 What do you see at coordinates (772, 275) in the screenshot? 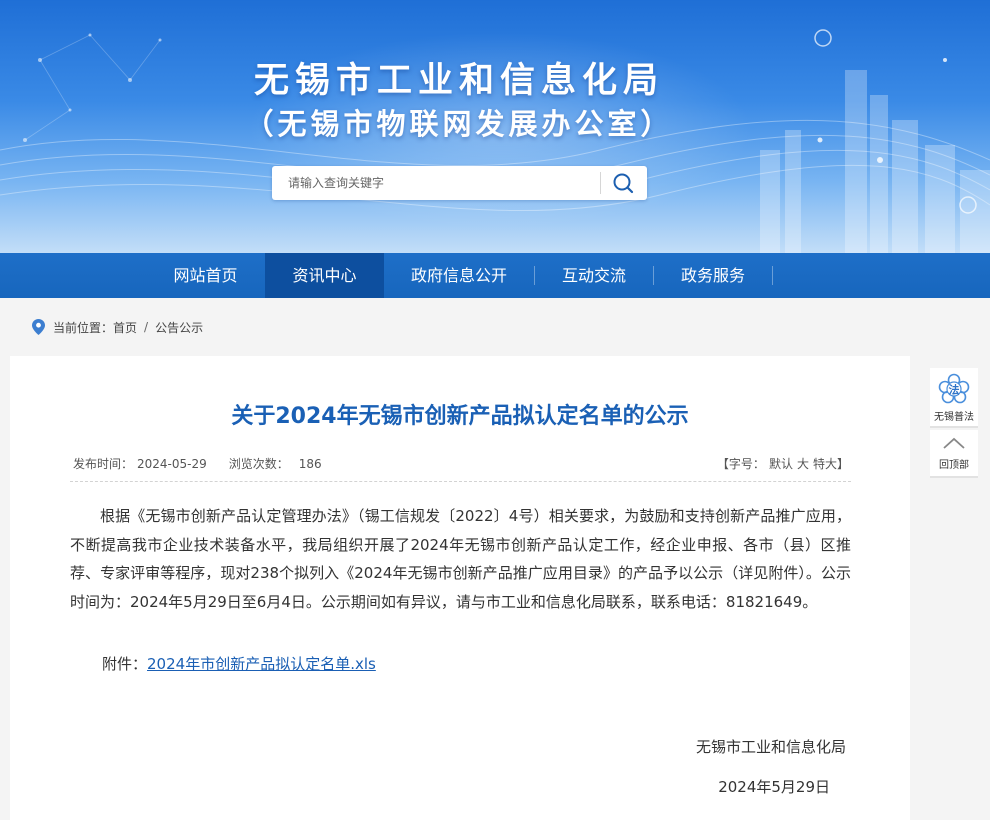
I see `nav-separator` at bounding box center [772, 275].